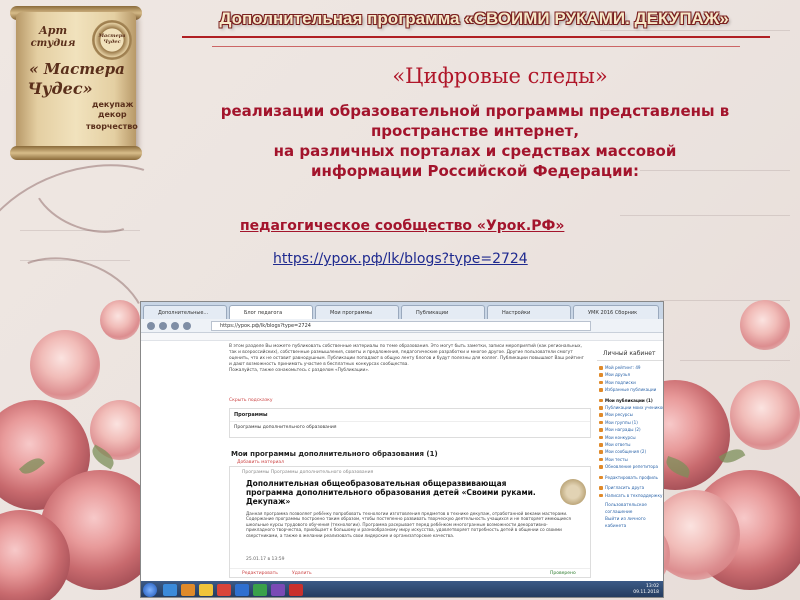 The height and width of the screenshot is (600, 800). Describe the element at coordinates (402, 337) in the screenshot. I see `bookmarks-bar` at that location.